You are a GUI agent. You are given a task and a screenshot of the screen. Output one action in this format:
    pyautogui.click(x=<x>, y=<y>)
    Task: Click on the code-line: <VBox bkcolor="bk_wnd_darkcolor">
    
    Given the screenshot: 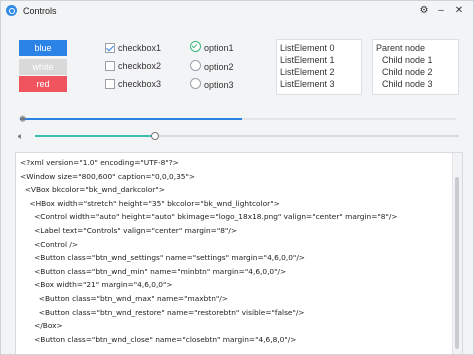 What is the action you would take?
    pyautogui.click(x=92, y=190)
    